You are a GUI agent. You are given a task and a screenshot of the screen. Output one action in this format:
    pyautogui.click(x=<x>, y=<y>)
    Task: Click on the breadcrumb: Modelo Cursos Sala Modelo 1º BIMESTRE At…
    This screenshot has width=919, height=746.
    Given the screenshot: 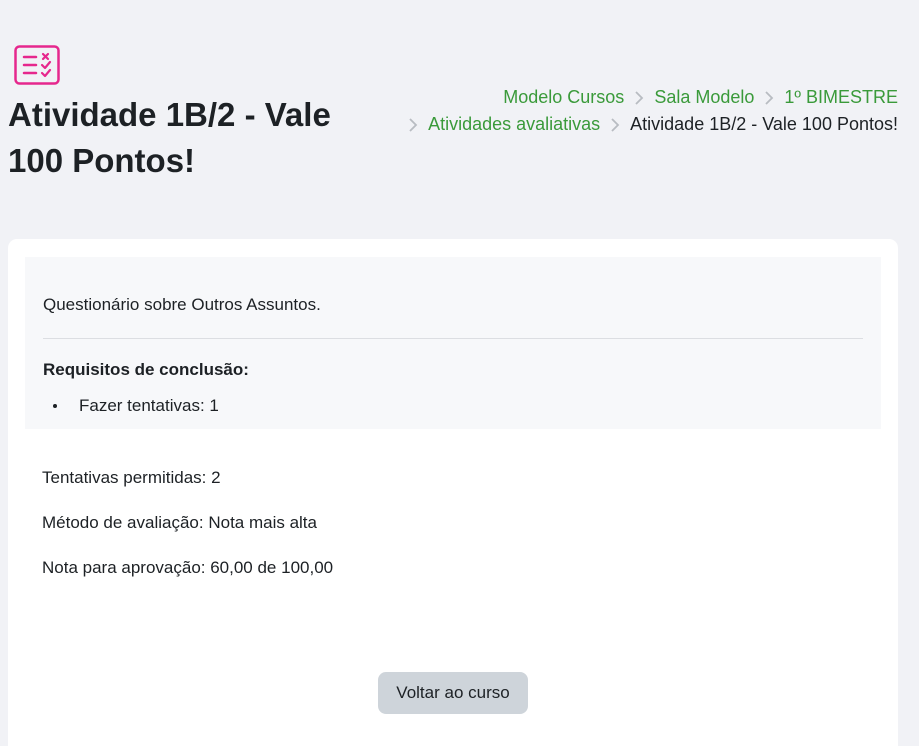 What is the action you would take?
    pyautogui.click(x=638, y=111)
    